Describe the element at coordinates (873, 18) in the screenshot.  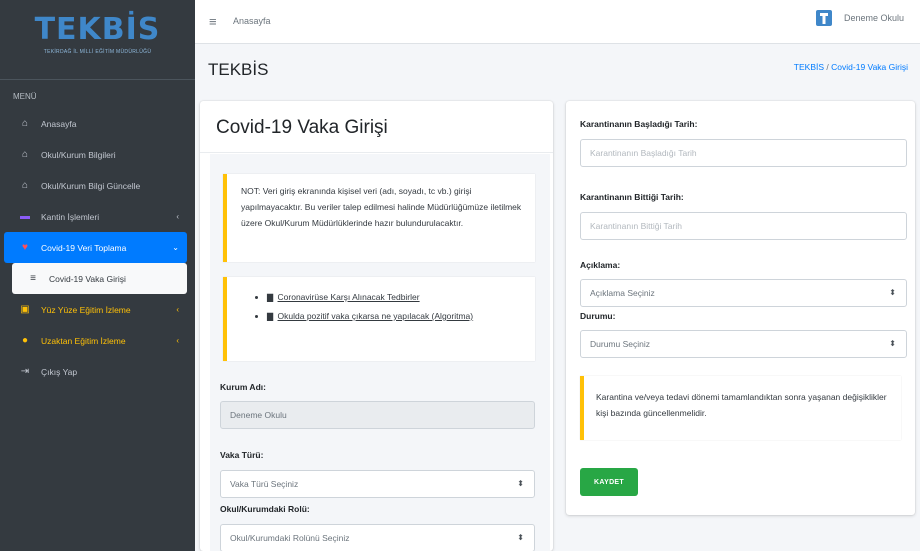
I see `user-name: Deneme Okulu` at that location.